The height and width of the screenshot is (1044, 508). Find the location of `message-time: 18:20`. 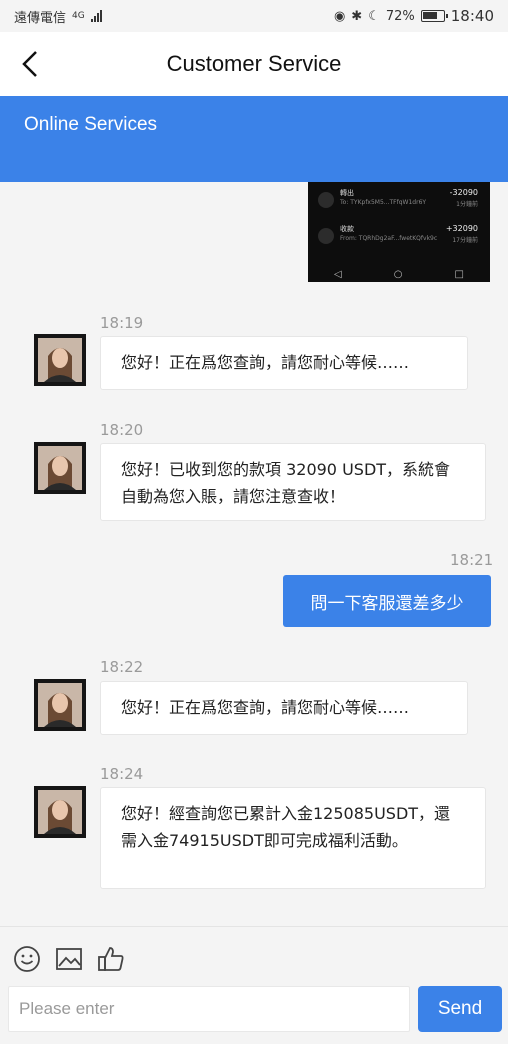

message-time: 18:20 is located at coordinates (122, 430).